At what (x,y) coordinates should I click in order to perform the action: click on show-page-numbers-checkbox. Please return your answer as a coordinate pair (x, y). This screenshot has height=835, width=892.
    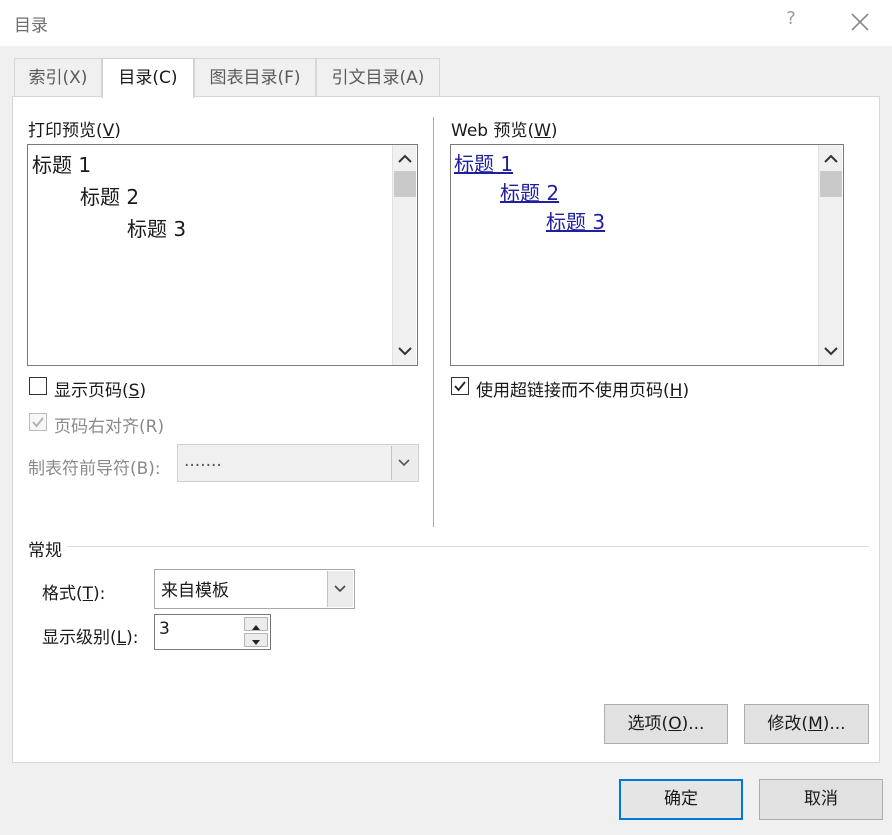
    Looking at the image, I should click on (38, 386).